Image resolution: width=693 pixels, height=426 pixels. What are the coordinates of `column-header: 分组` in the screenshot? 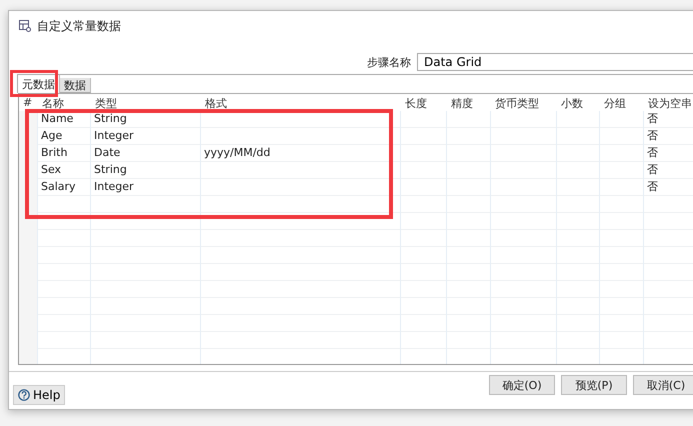 It's located at (622, 102).